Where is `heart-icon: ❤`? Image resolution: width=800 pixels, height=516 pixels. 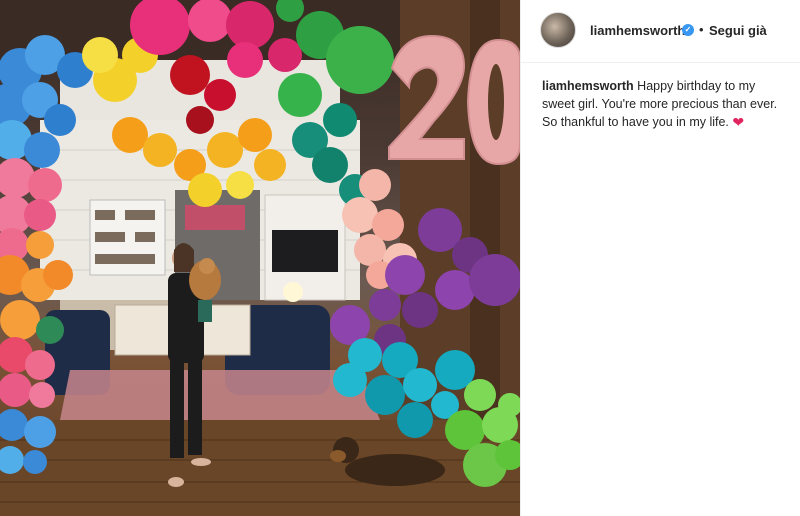
heart-icon: ❤ is located at coordinates (738, 122).